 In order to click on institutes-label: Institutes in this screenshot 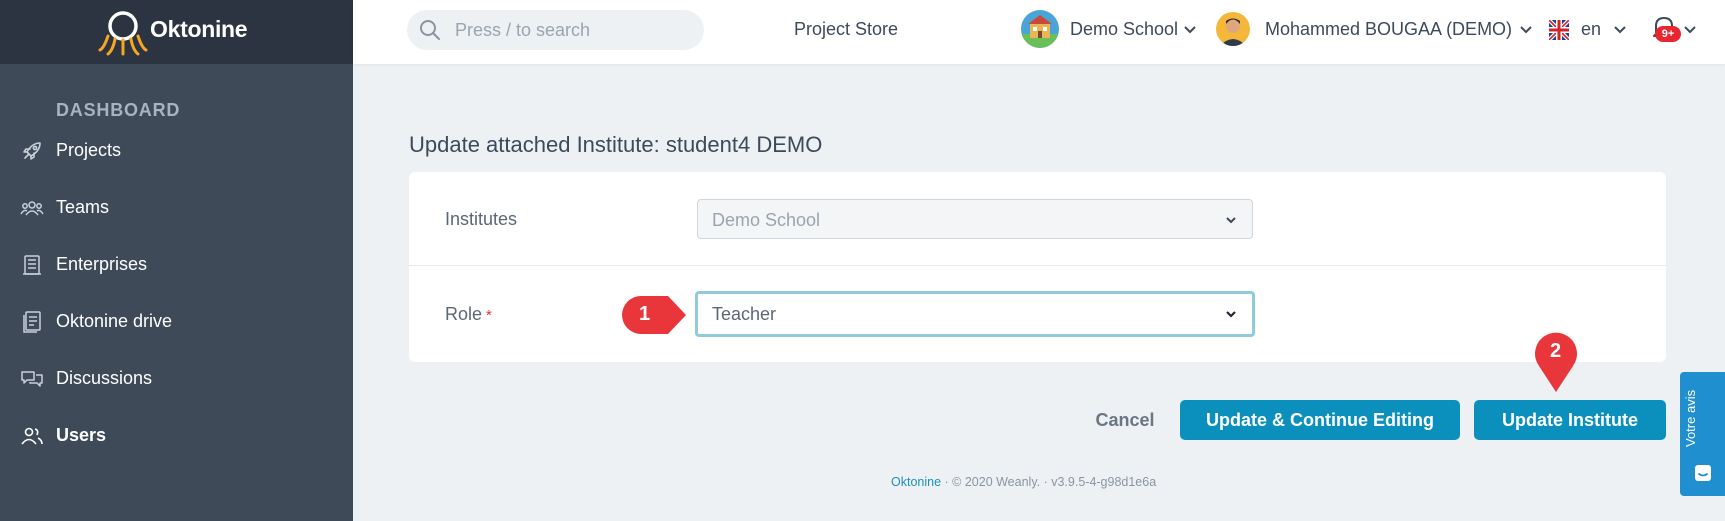, I will do `click(481, 219)`.